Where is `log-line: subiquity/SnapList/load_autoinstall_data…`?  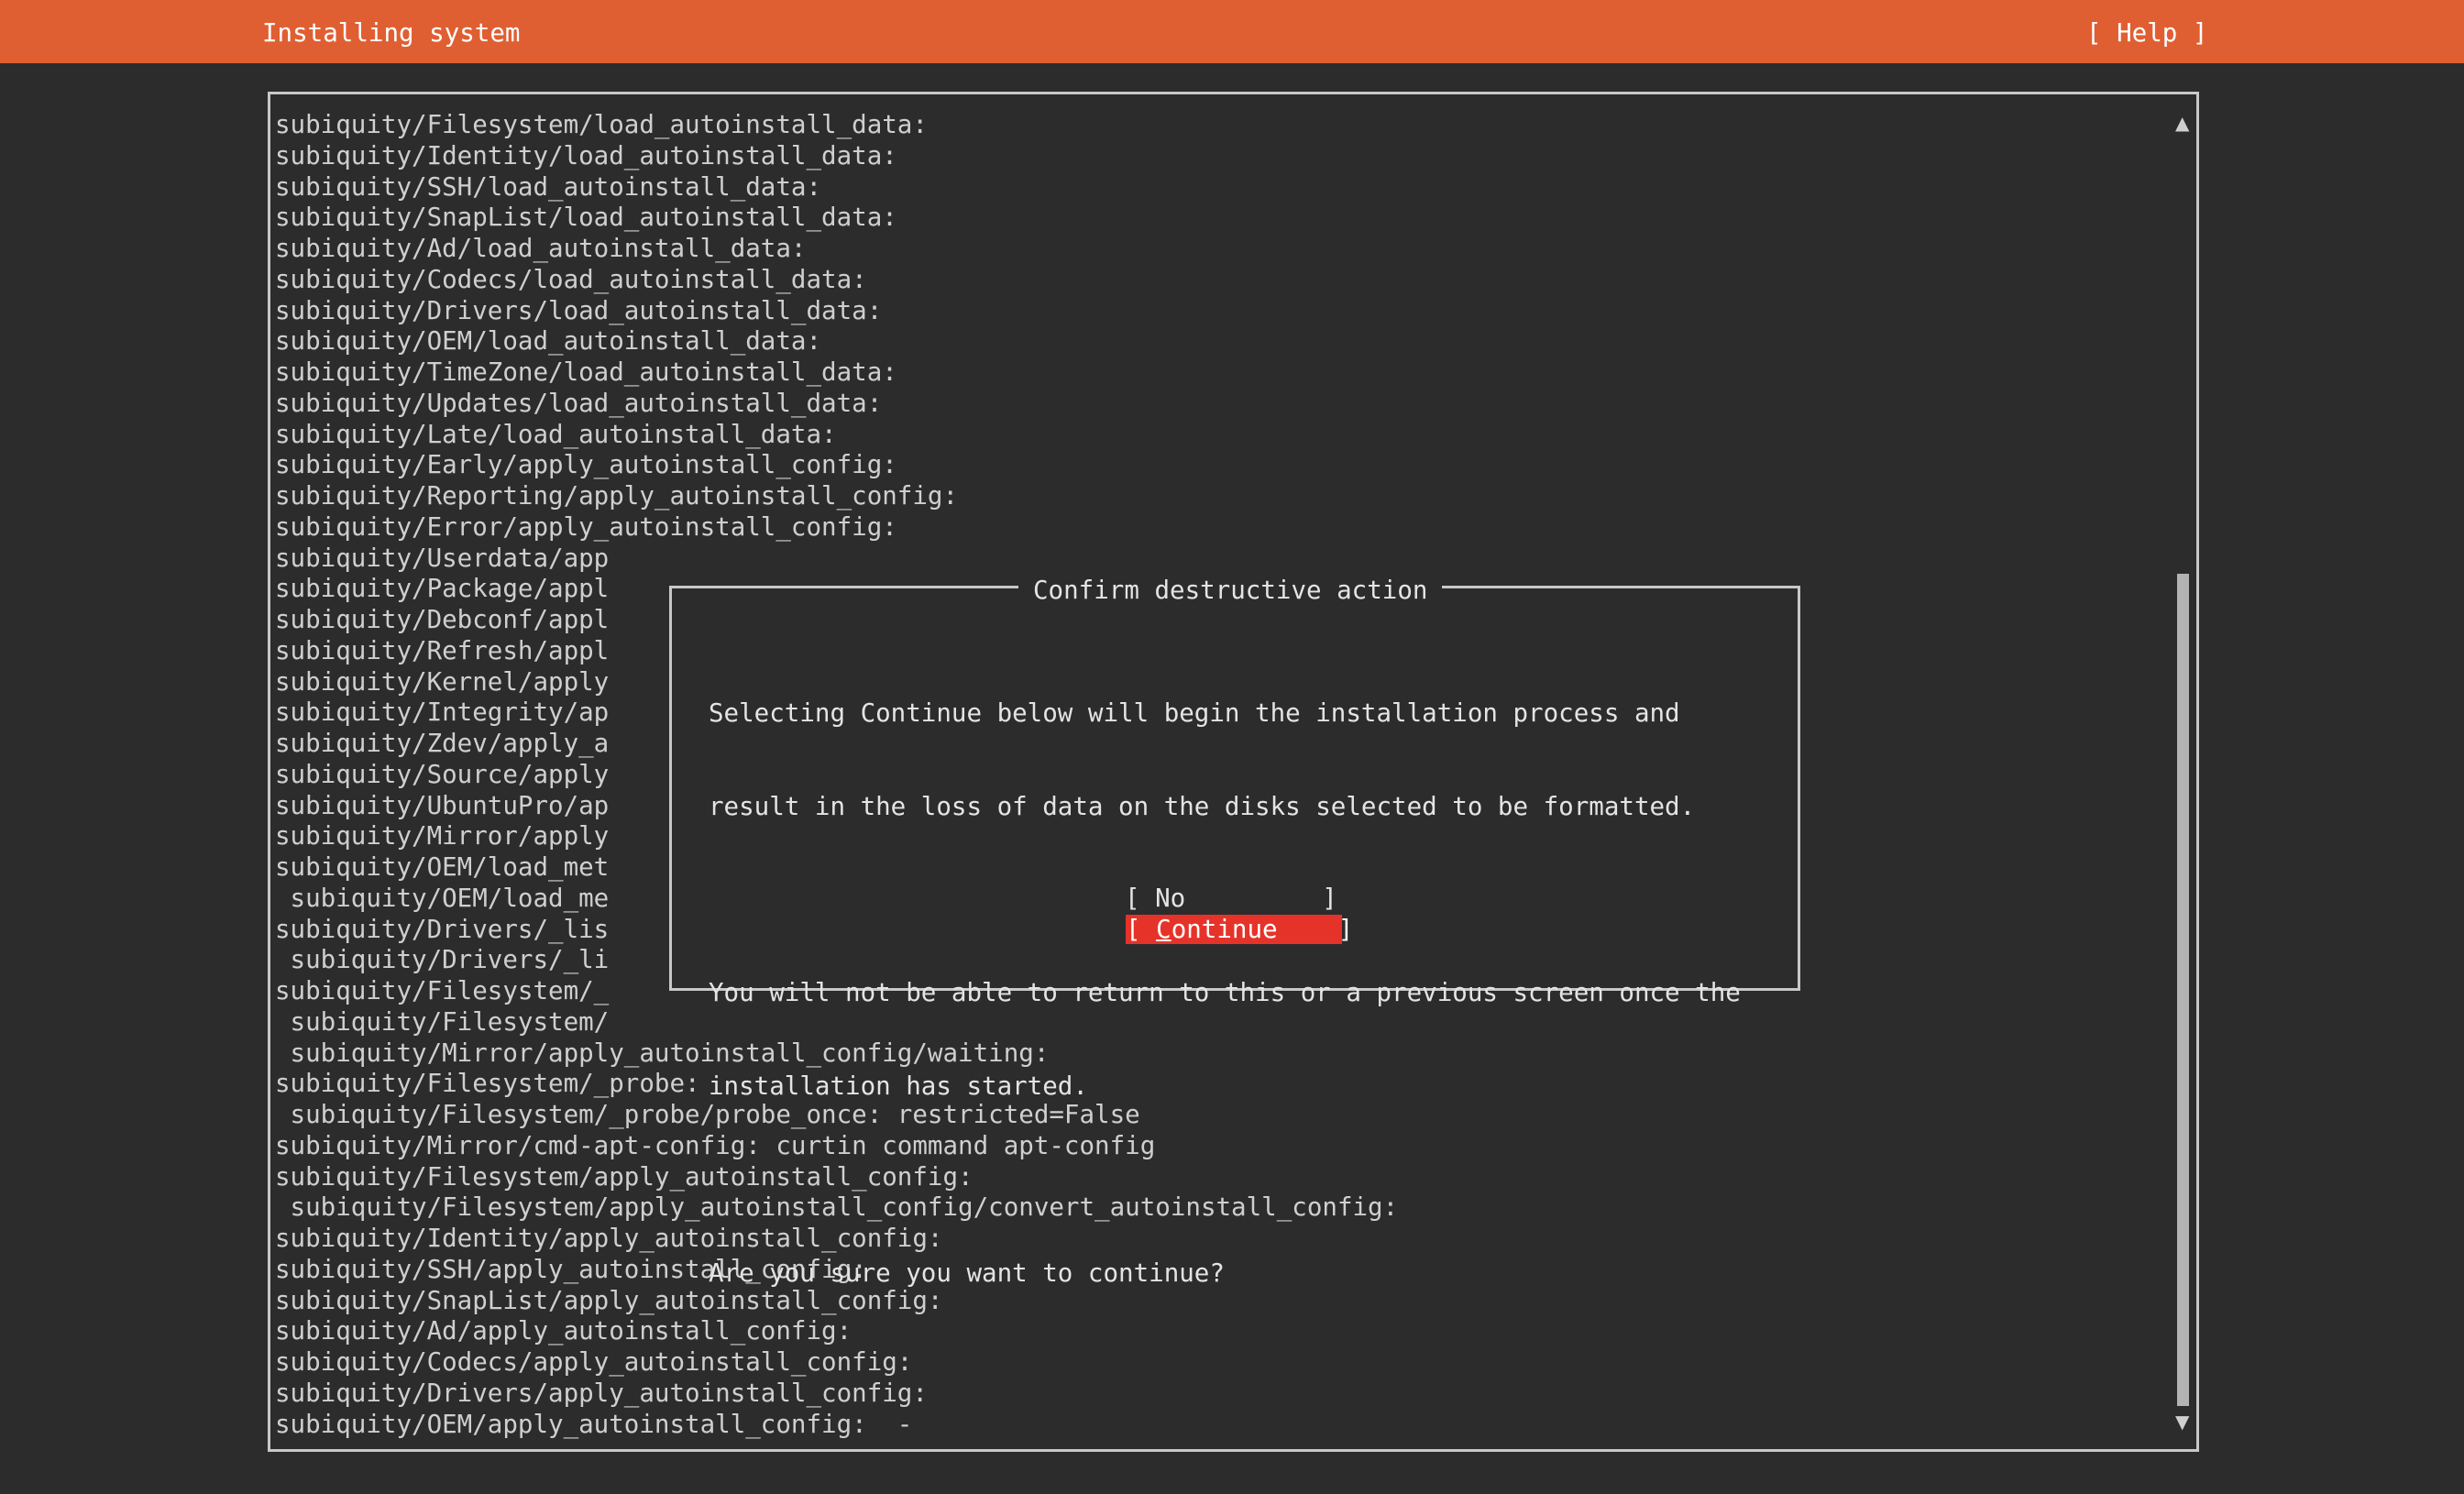
log-line: subiquity/SnapList/load_autoinstall_data… is located at coordinates (586, 218).